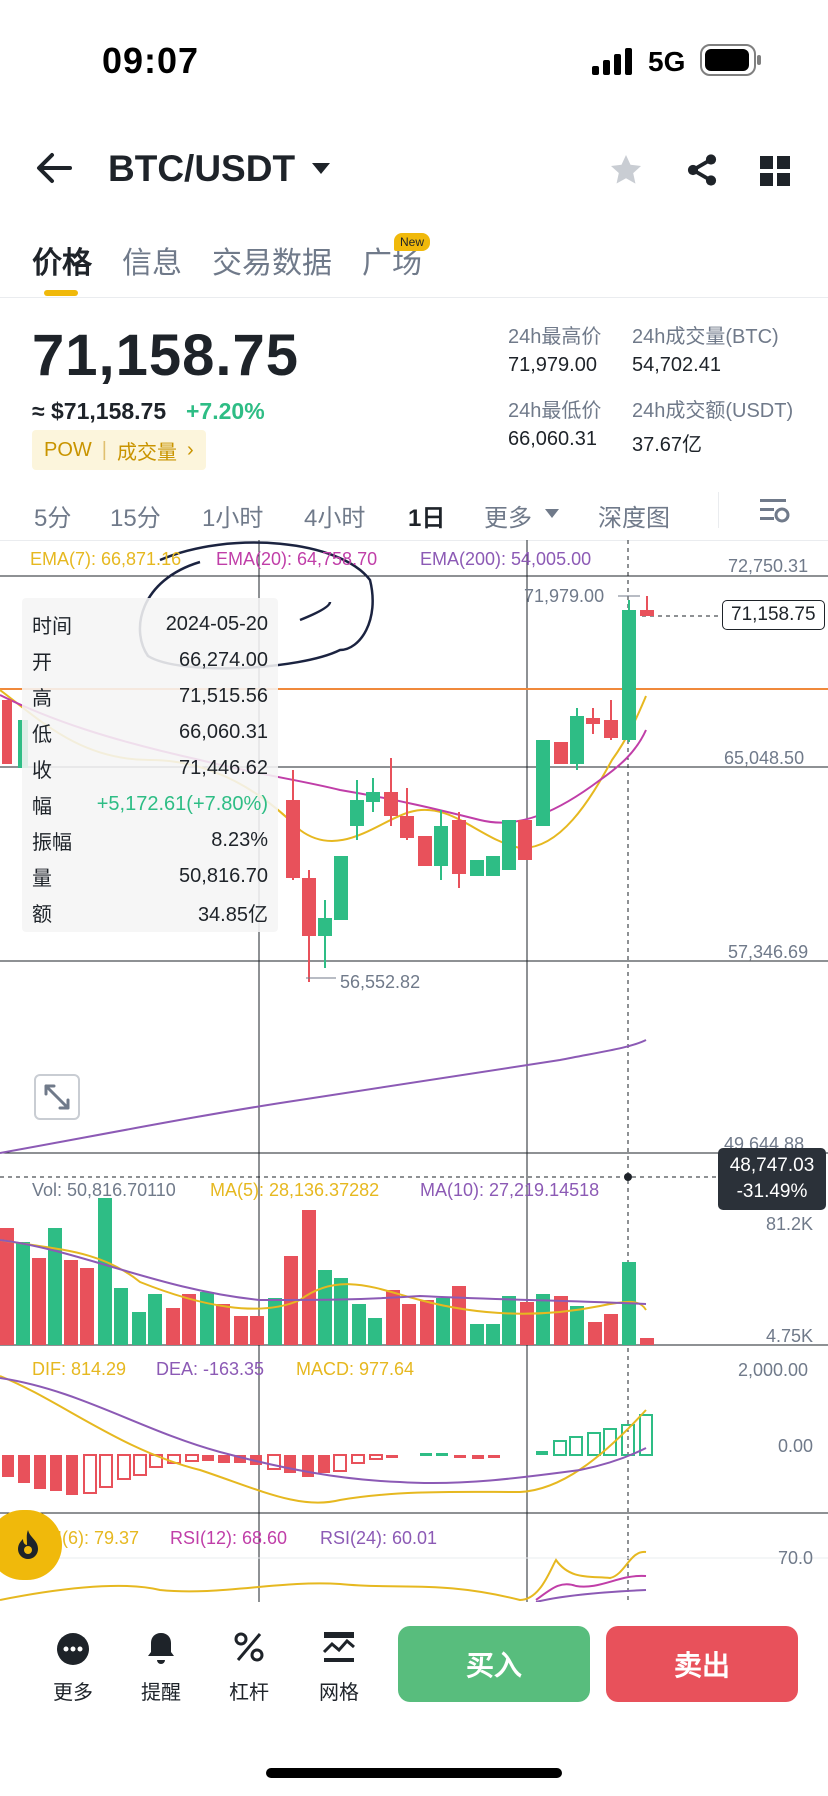  What do you see at coordinates (552, 515) in the screenshot?
I see `tf-more-caret-icon` at bounding box center [552, 515].